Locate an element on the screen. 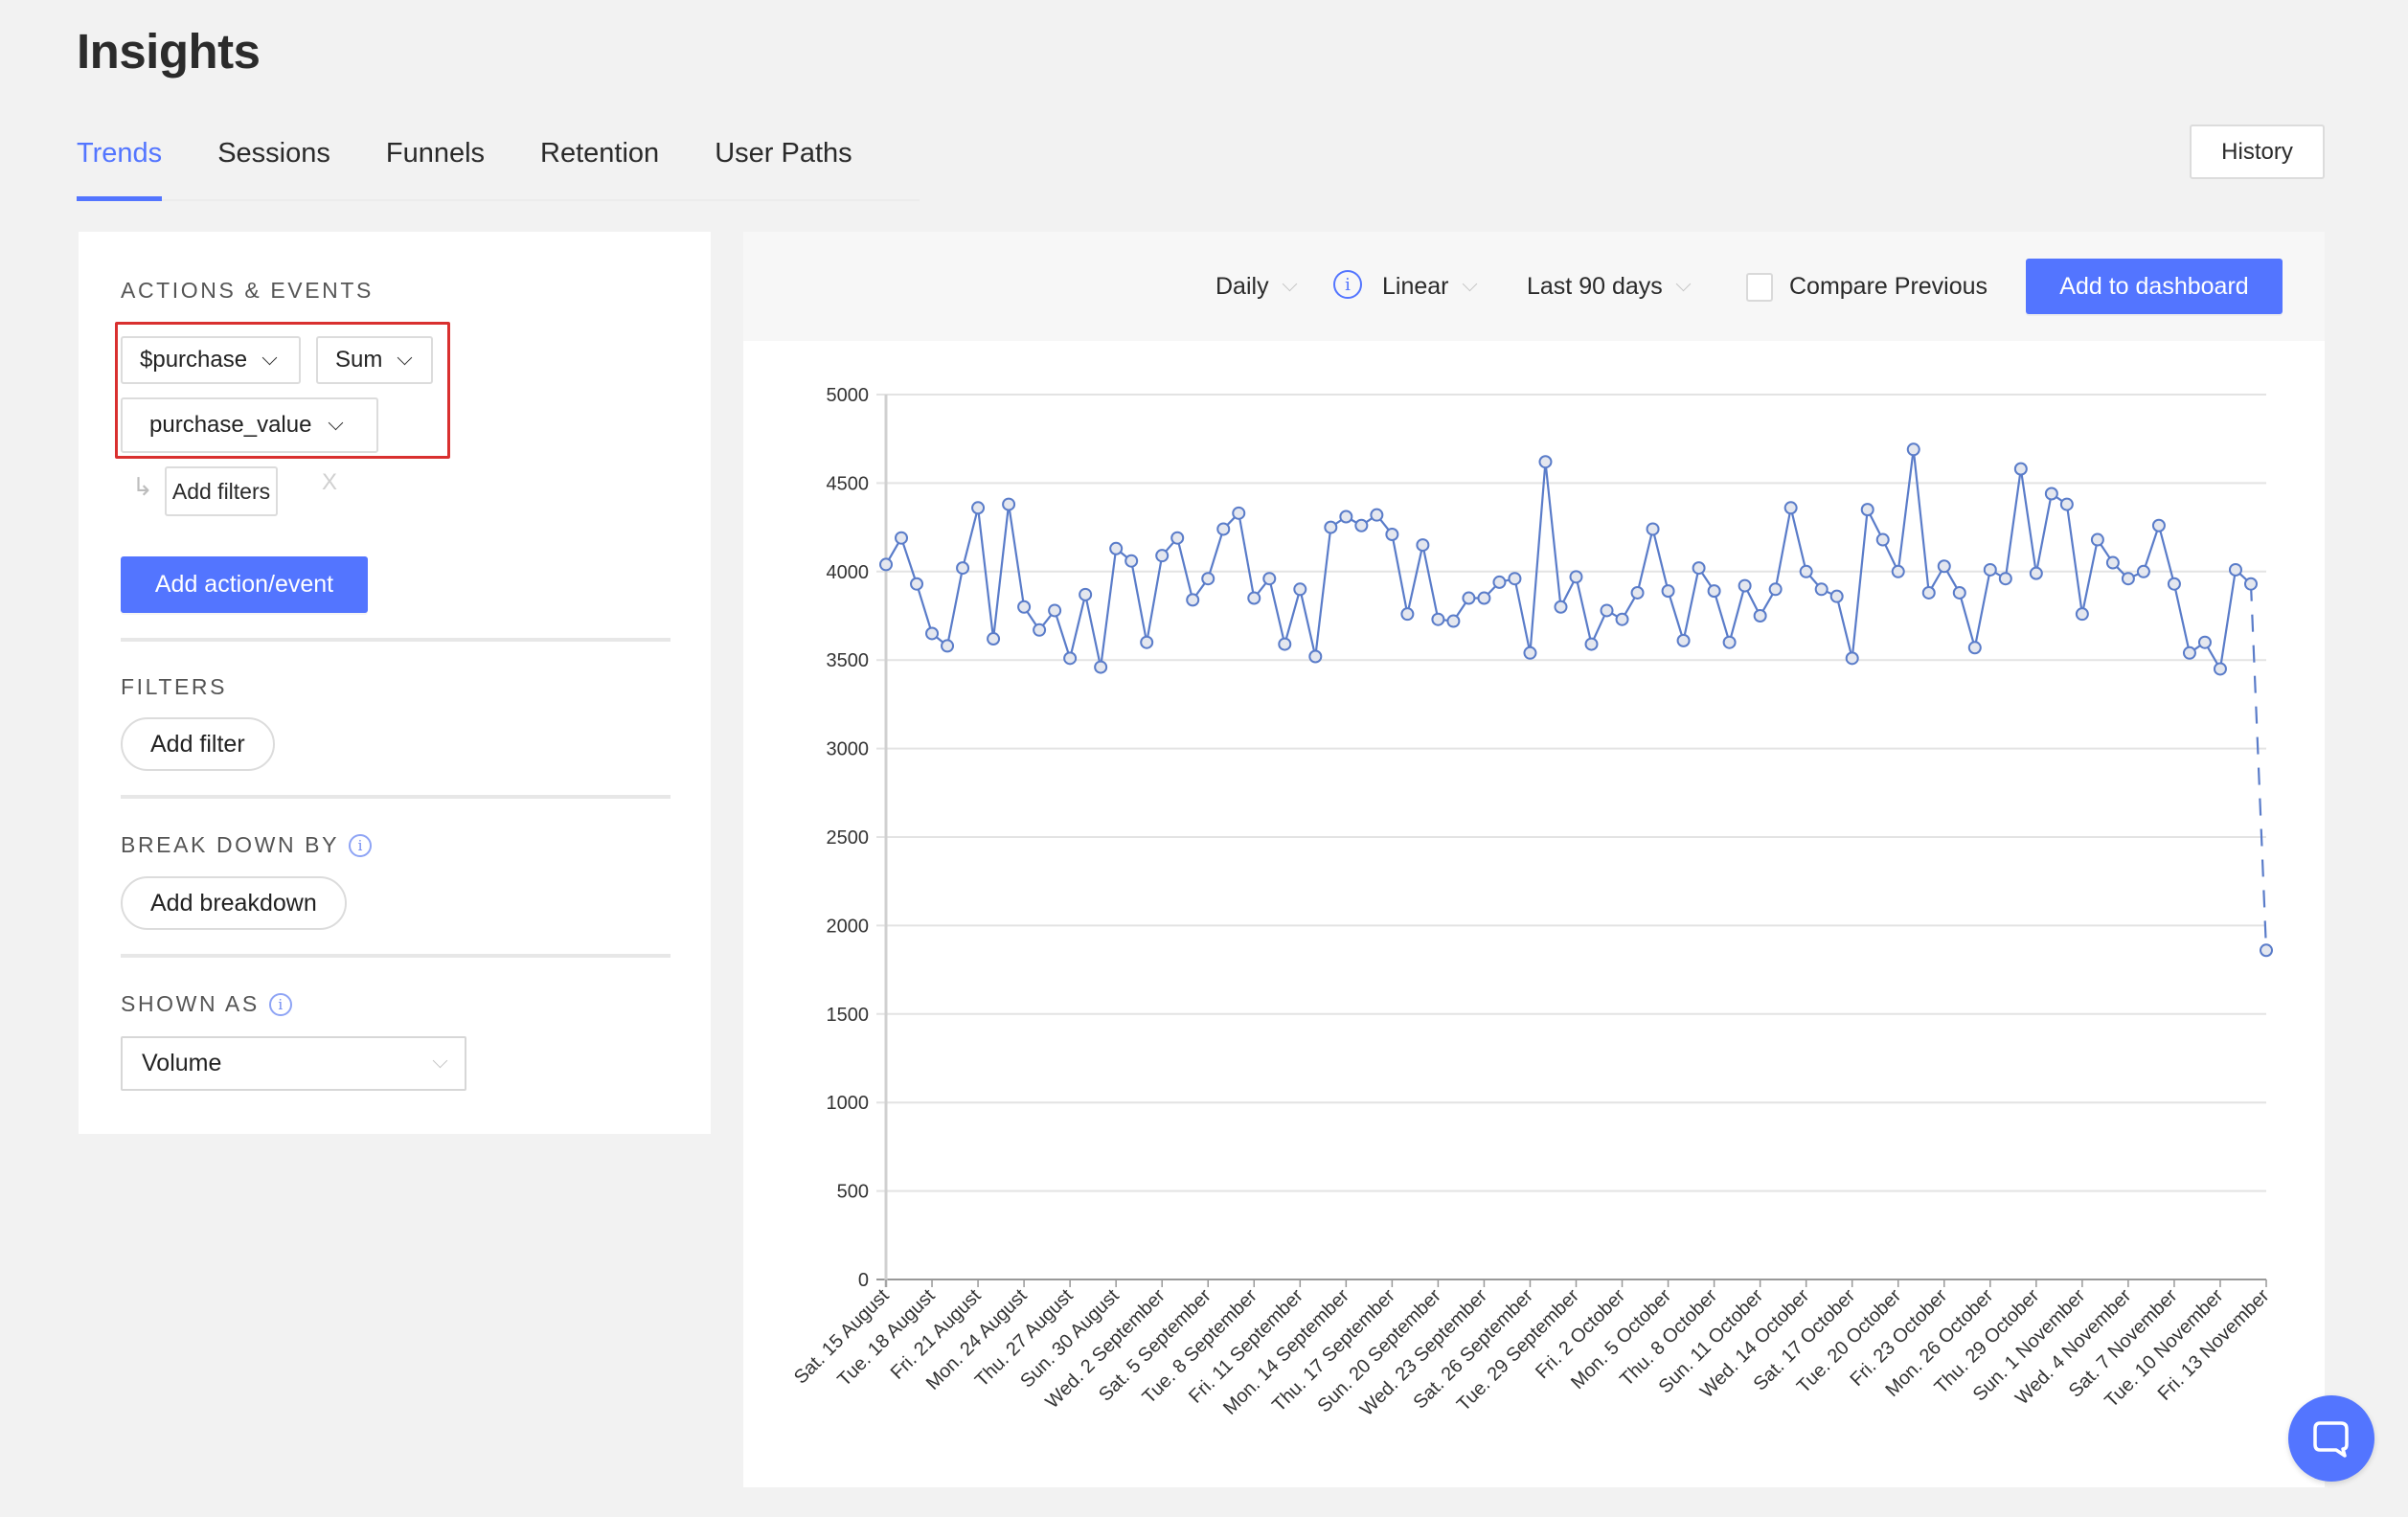  y-tick-label: 1500 is located at coordinates (848, 1015).